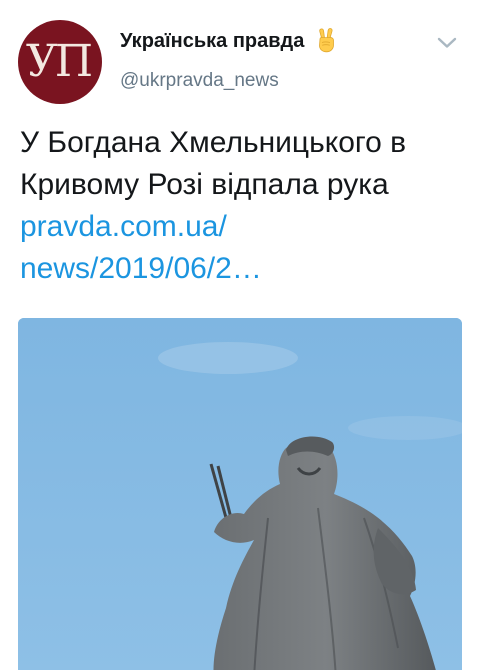 The image size is (480, 670). I want to click on tweet-text-line: У Богдана Хмельницького в, so click(213, 142).